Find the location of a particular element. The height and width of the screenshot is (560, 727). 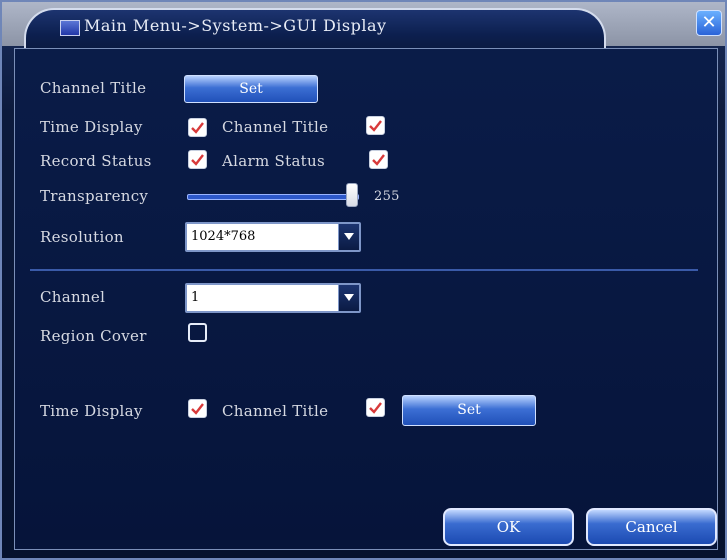

transparency-slider is located at coordinates (273, 197).